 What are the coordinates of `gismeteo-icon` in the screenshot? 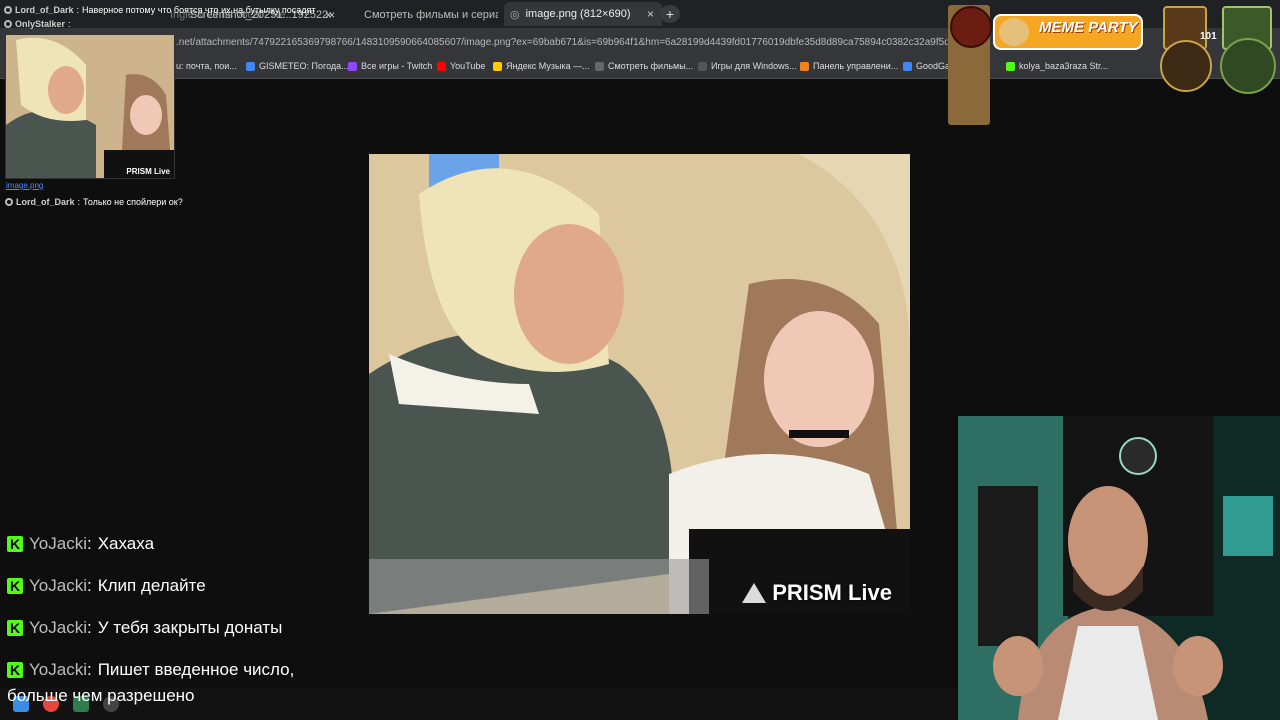 It's located at (250, 66).